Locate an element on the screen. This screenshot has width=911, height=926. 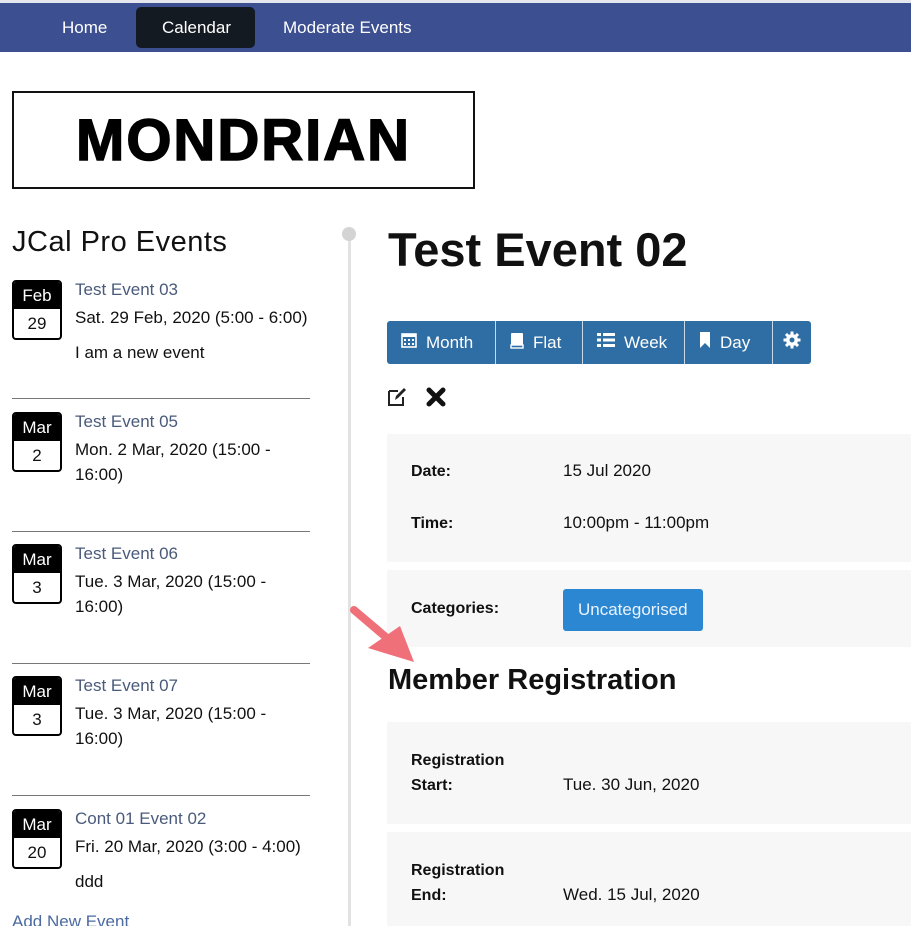
annotation-arrow-icon is located at coordinates (383, 636).